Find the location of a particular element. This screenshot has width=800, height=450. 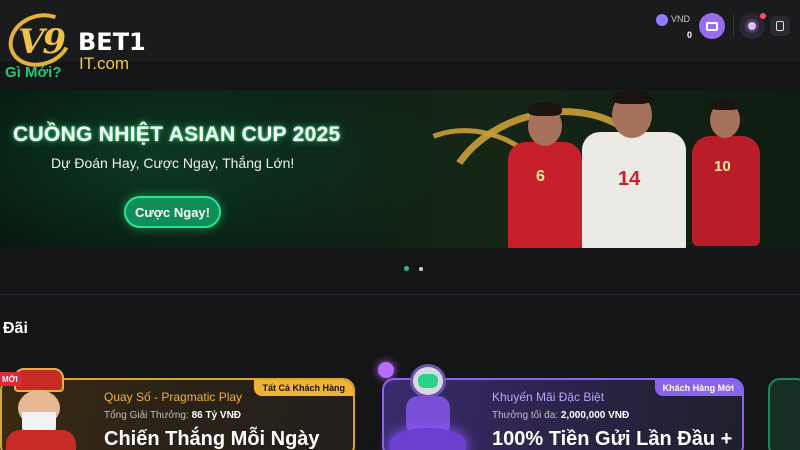

wallet-icon is located at coordinates (712, 26).